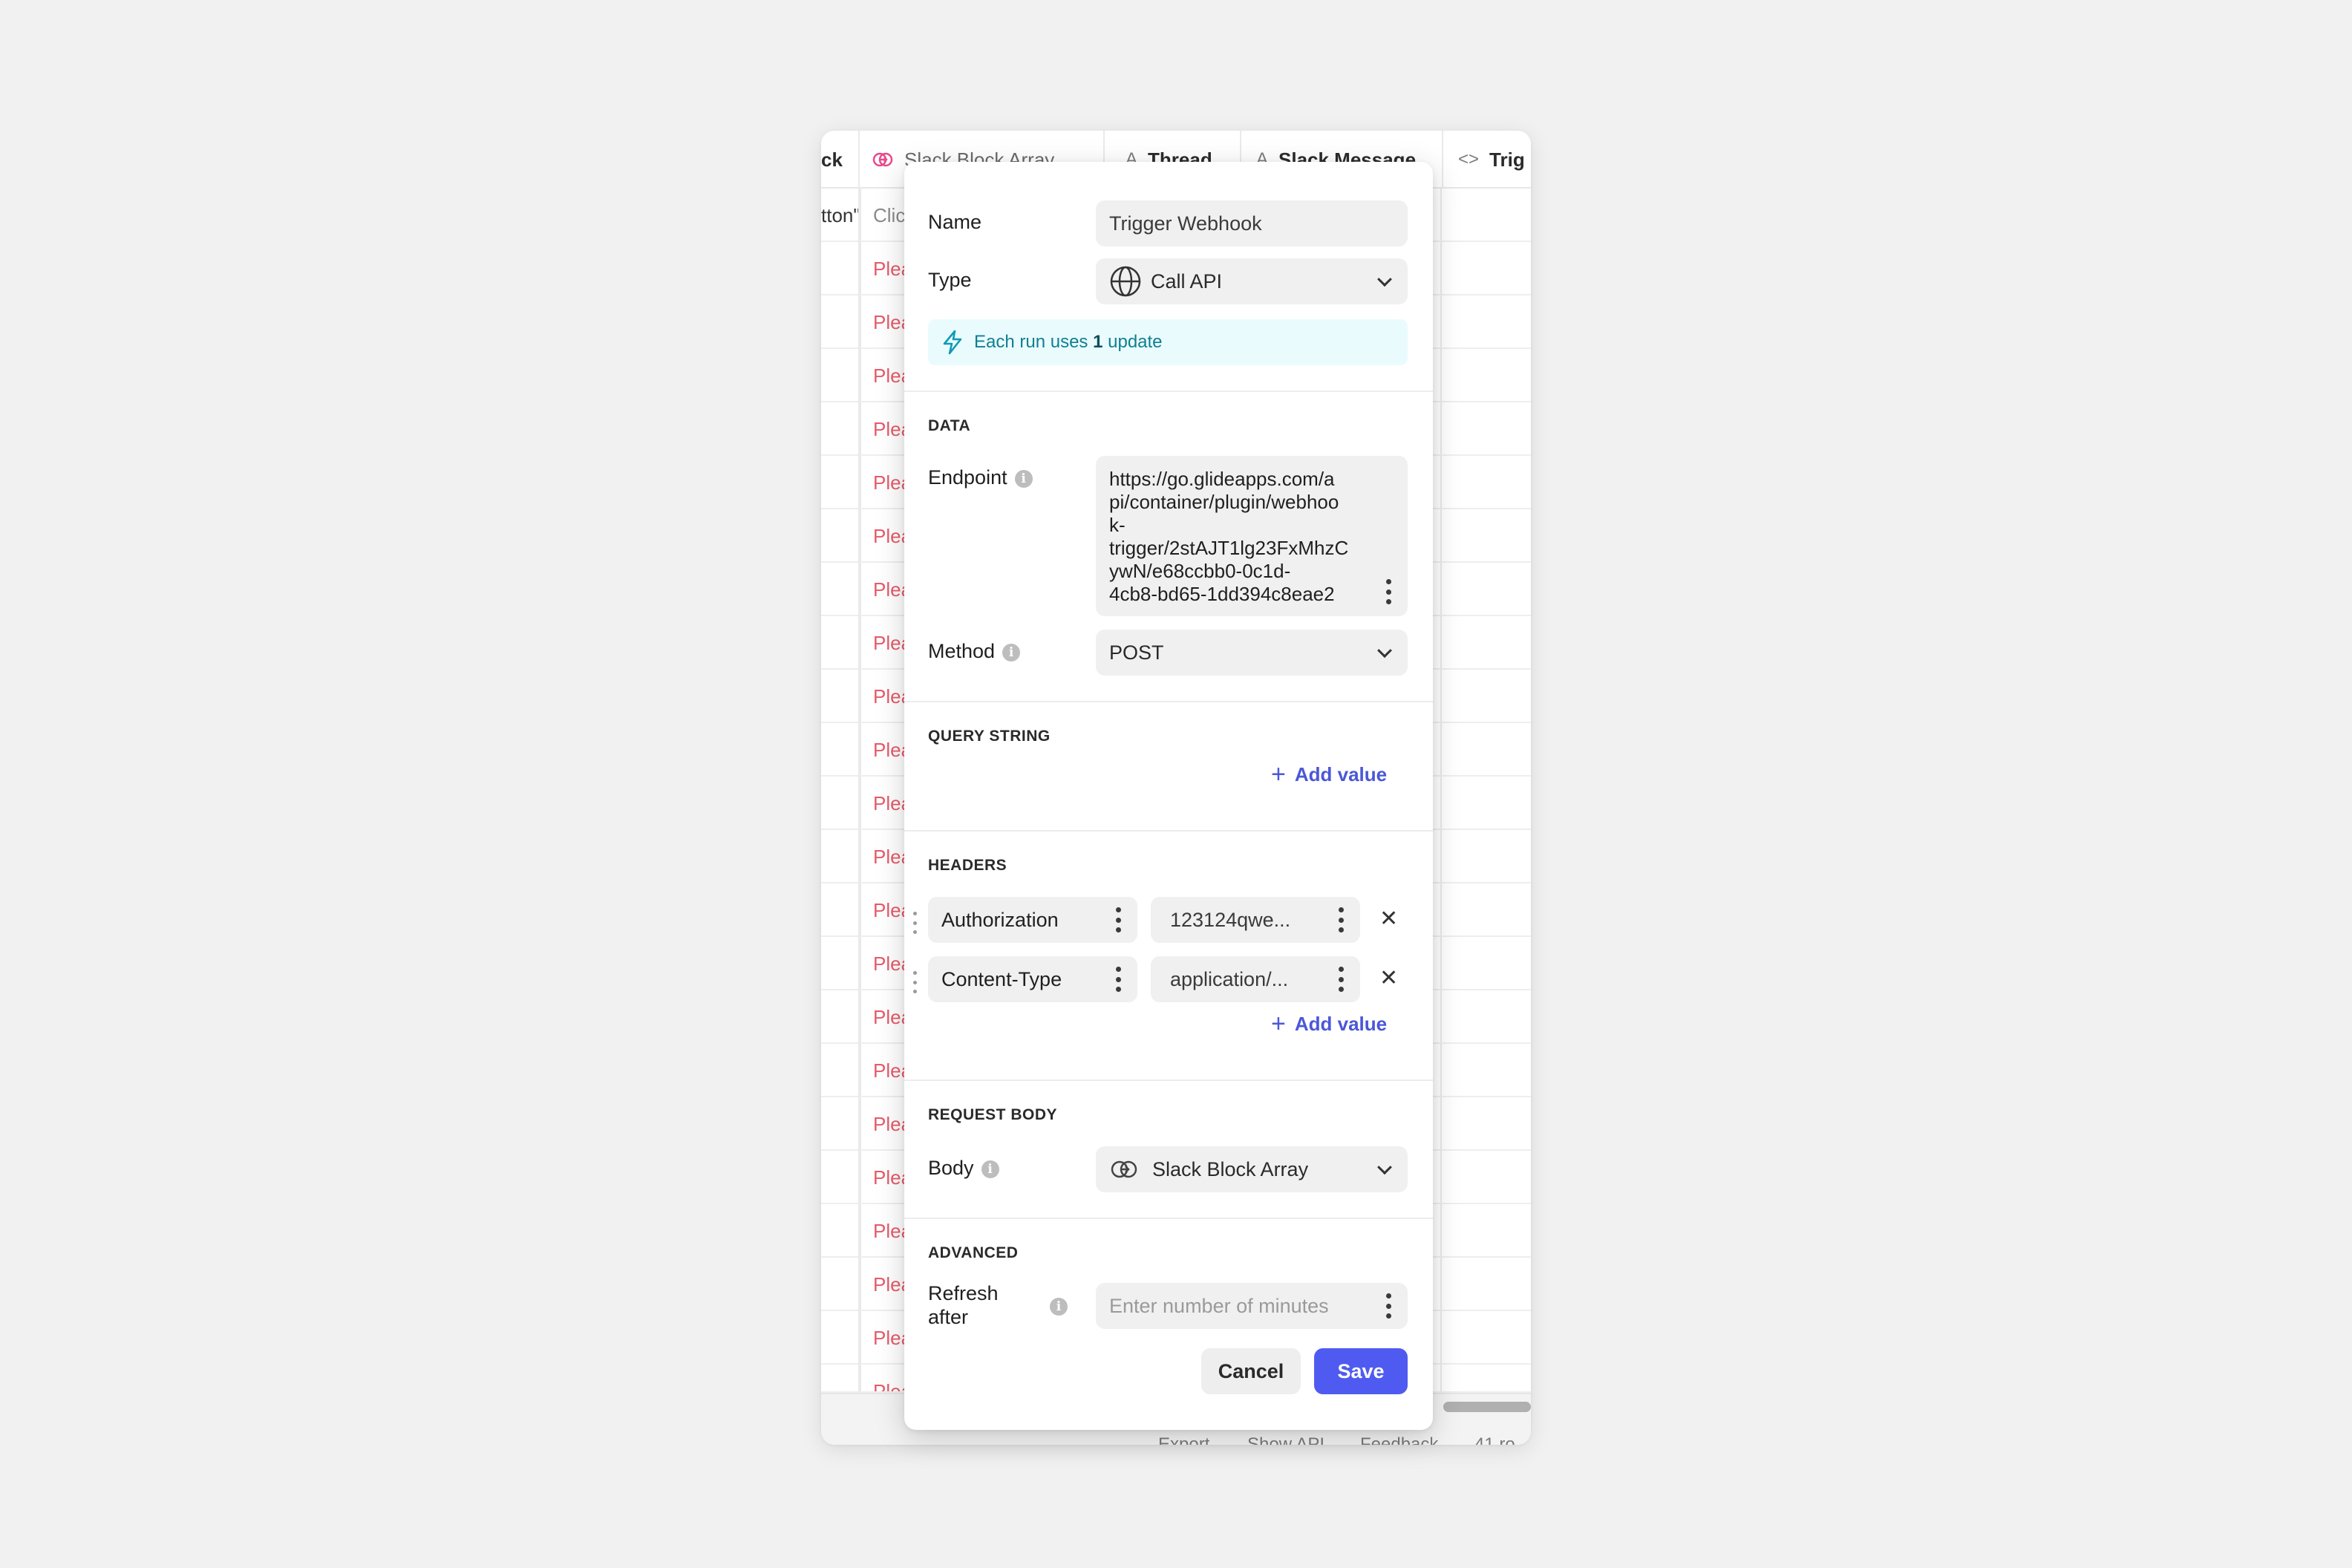  Describe the element at coordinates (1252, 281) in the screenshot. I see `type-select: Call API` at that location.